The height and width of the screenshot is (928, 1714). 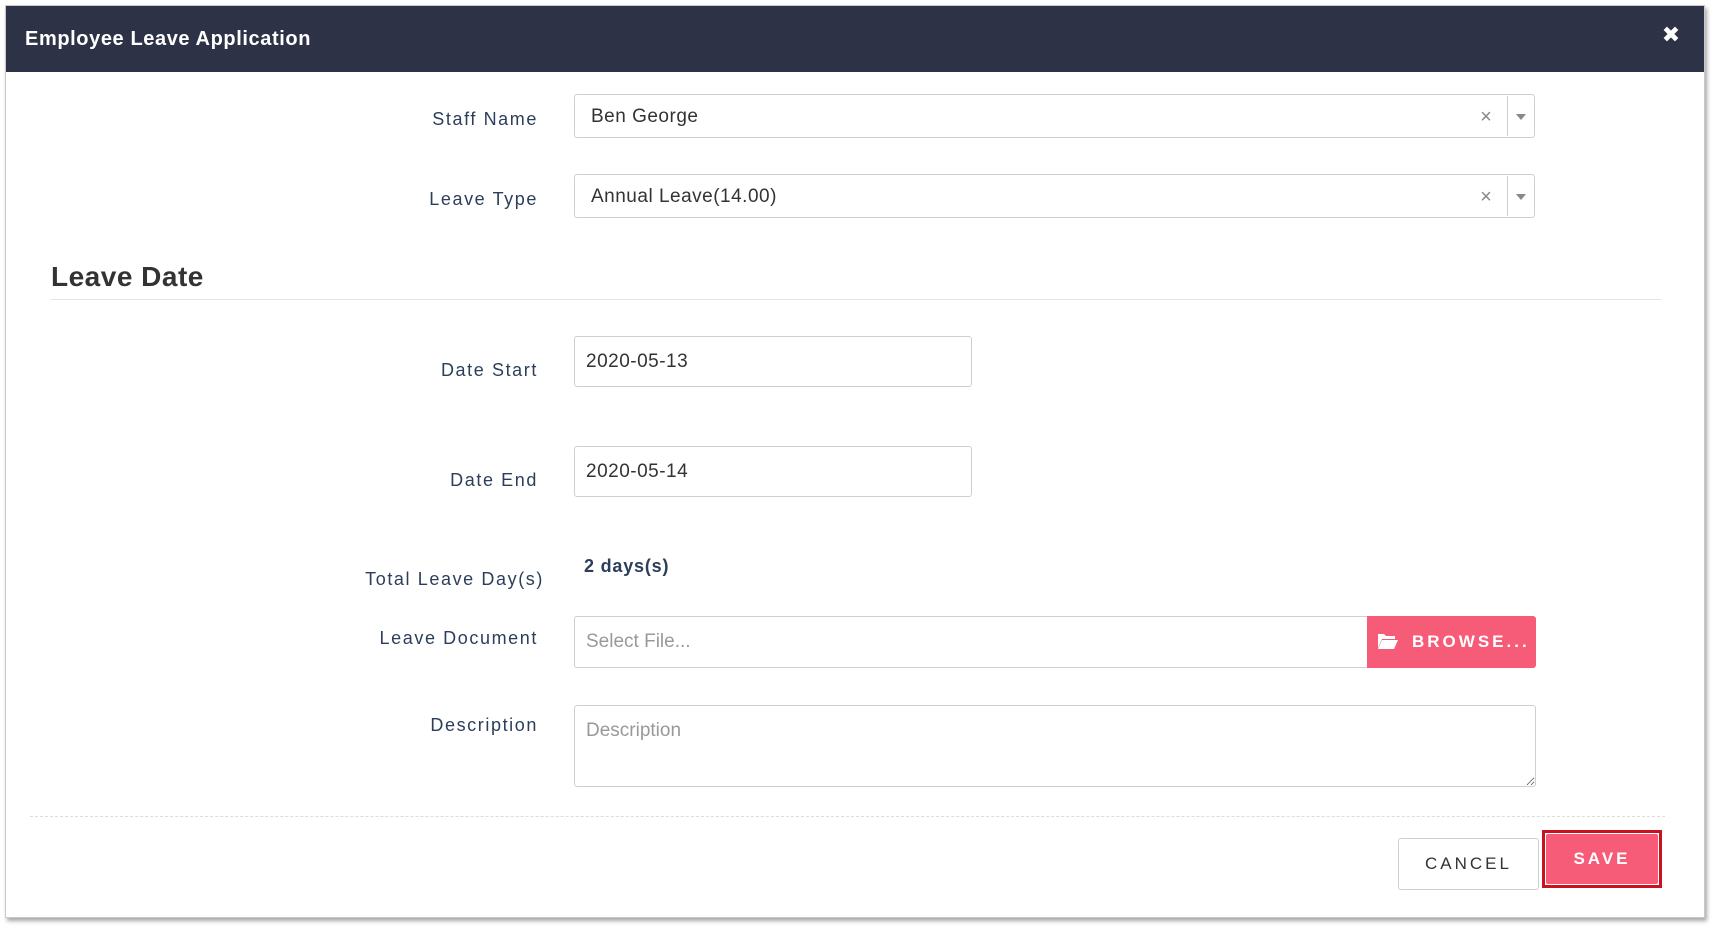 I want to click on date-start-label: Date Start, so click(x=489, y=370).